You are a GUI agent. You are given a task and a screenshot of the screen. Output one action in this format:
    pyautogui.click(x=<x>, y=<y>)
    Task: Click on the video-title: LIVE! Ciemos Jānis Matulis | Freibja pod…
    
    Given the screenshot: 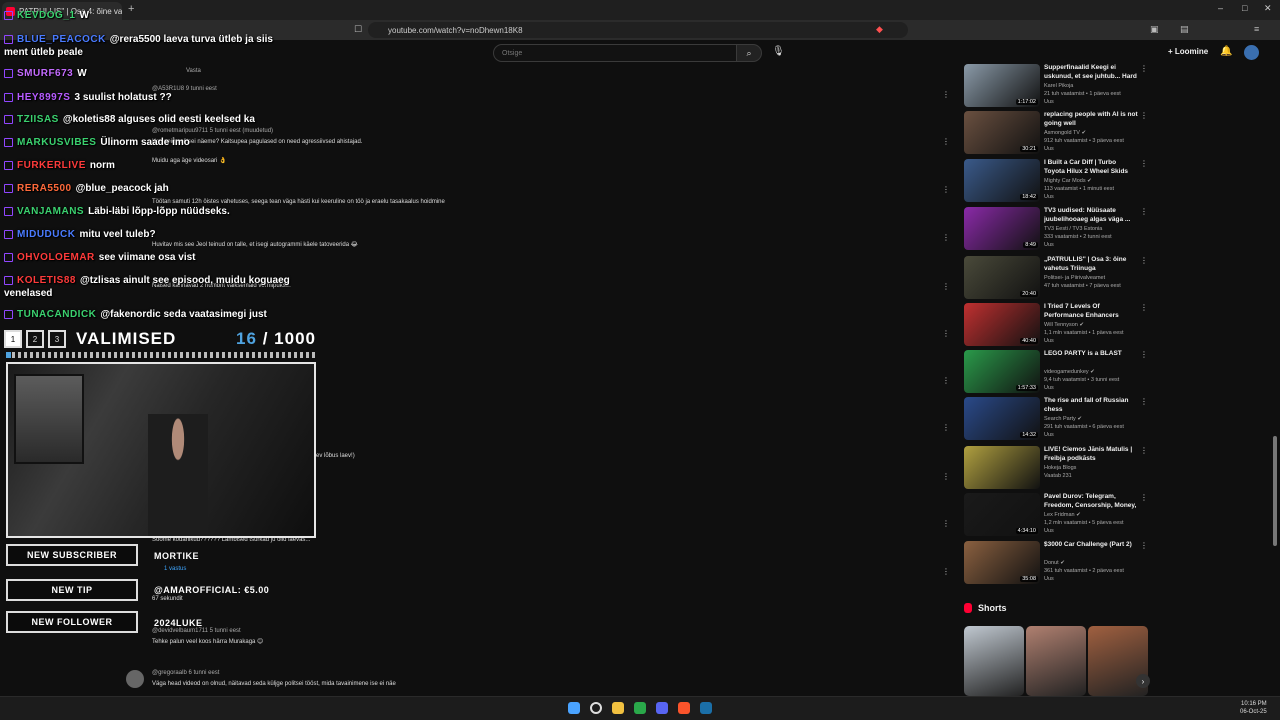 What is the action you would take?
    pyautogui.click(x=1091, y=454)
    